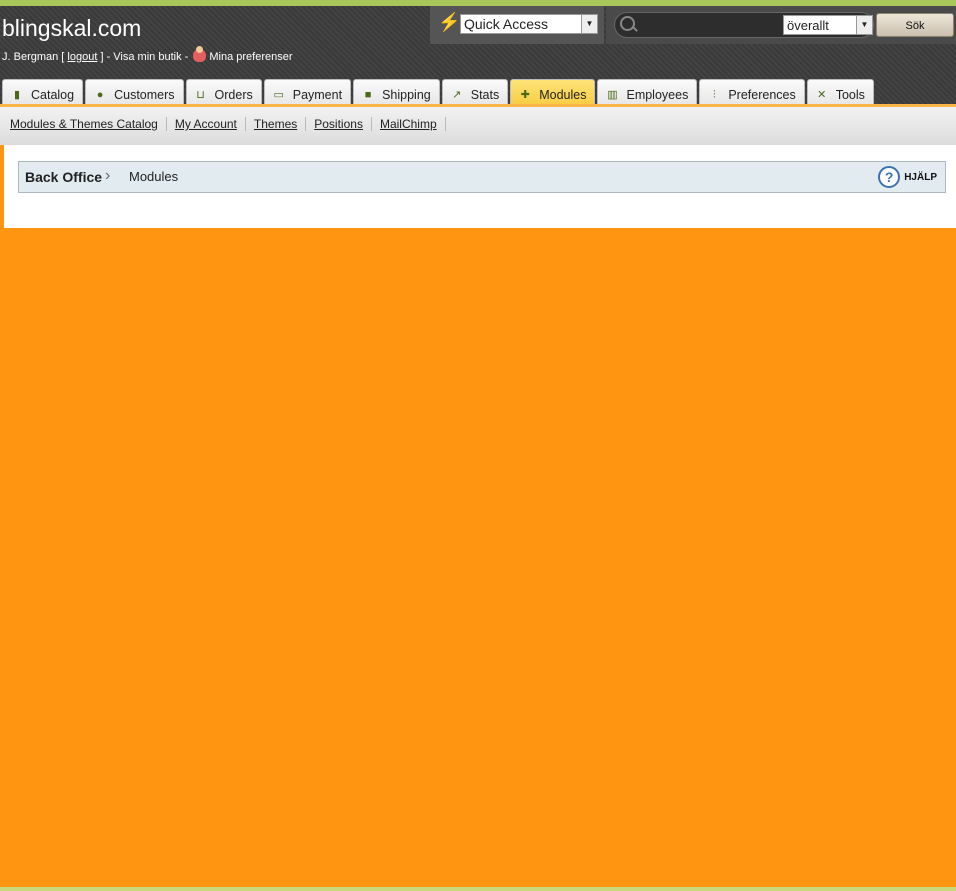 This screenshot has width=956, height=891. Describe the element at coordinates (206, 124) in the screenshot. I see `subnav-my-account: My Account` at that location.